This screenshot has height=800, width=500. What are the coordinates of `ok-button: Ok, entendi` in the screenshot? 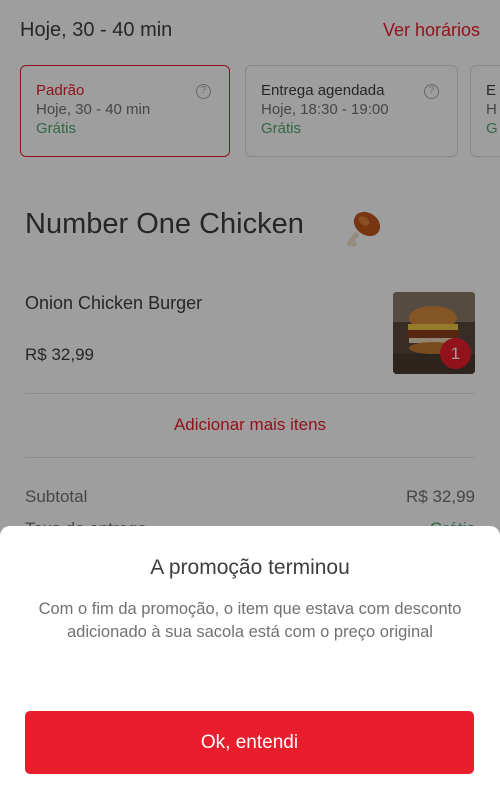 It's located at (249, 742).